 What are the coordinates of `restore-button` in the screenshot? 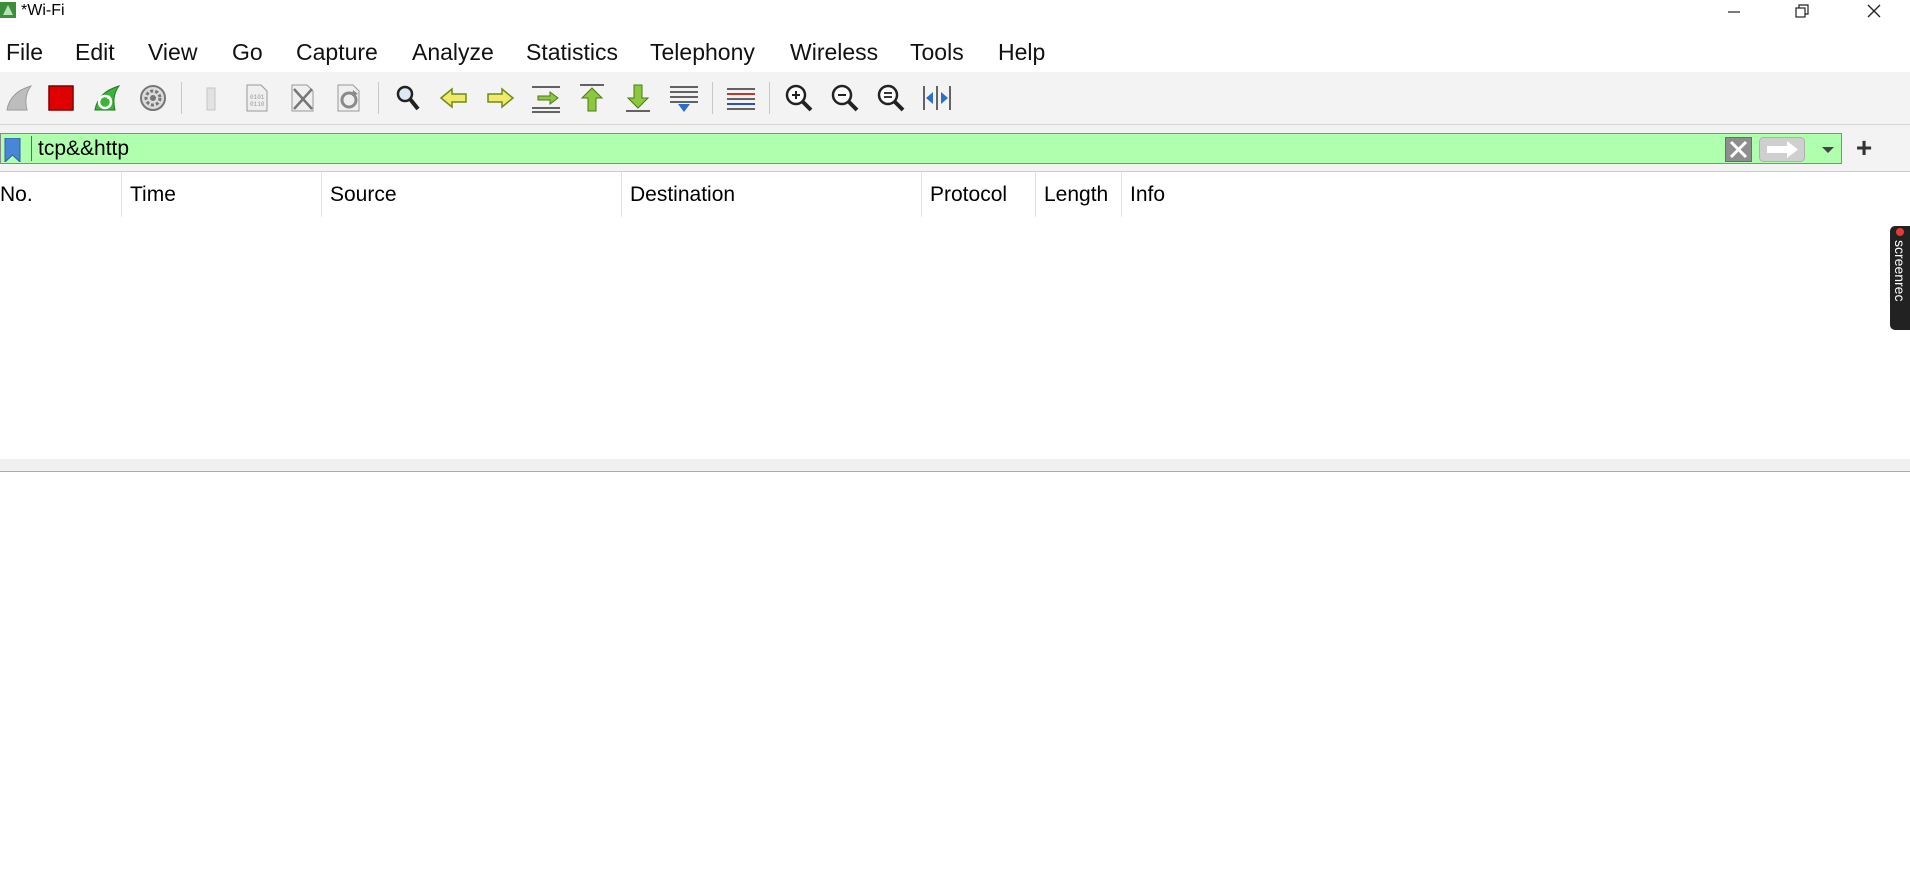 It's located at (1802, 11).